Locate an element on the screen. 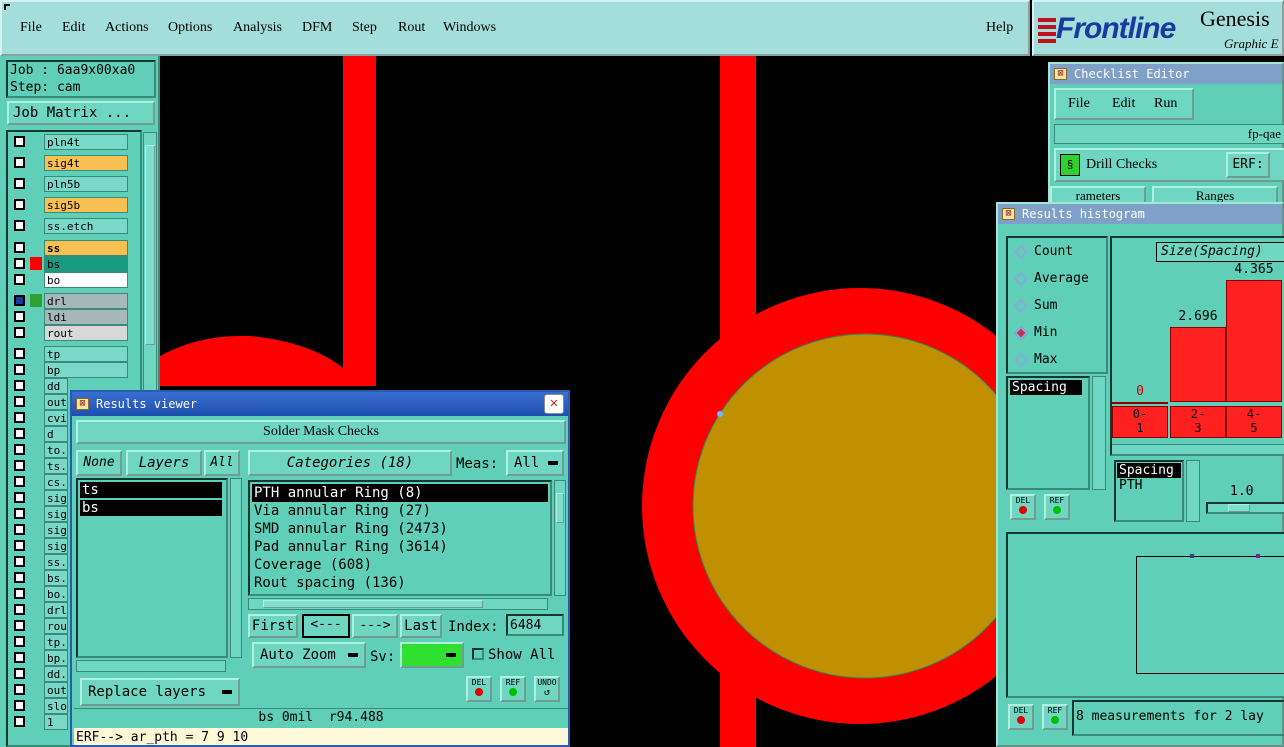  category-scroll-thumb is located at coordinates (560, 508).